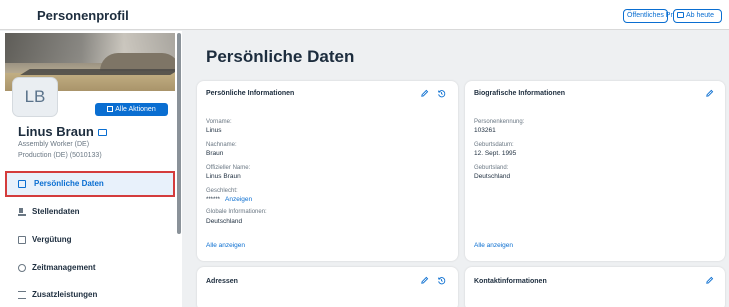 This screenshot has height=307, width=729. What do you see at coordinates (22, 184) in the screenshot?
I see `person-card-icon` at bounding box center [22, 184].